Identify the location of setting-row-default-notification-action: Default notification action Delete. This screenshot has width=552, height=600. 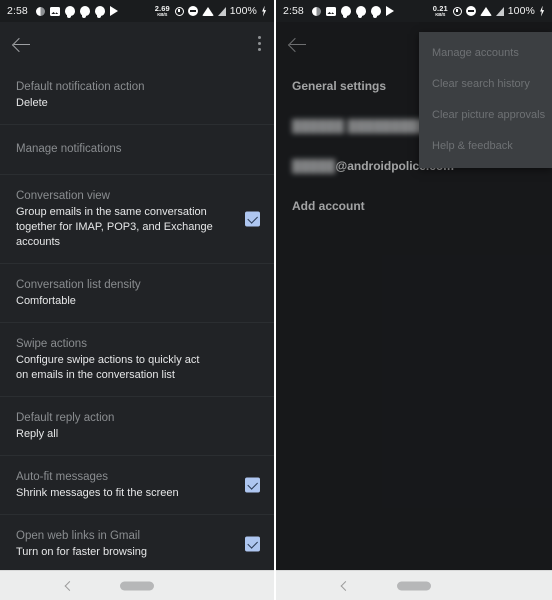
(137, 95).